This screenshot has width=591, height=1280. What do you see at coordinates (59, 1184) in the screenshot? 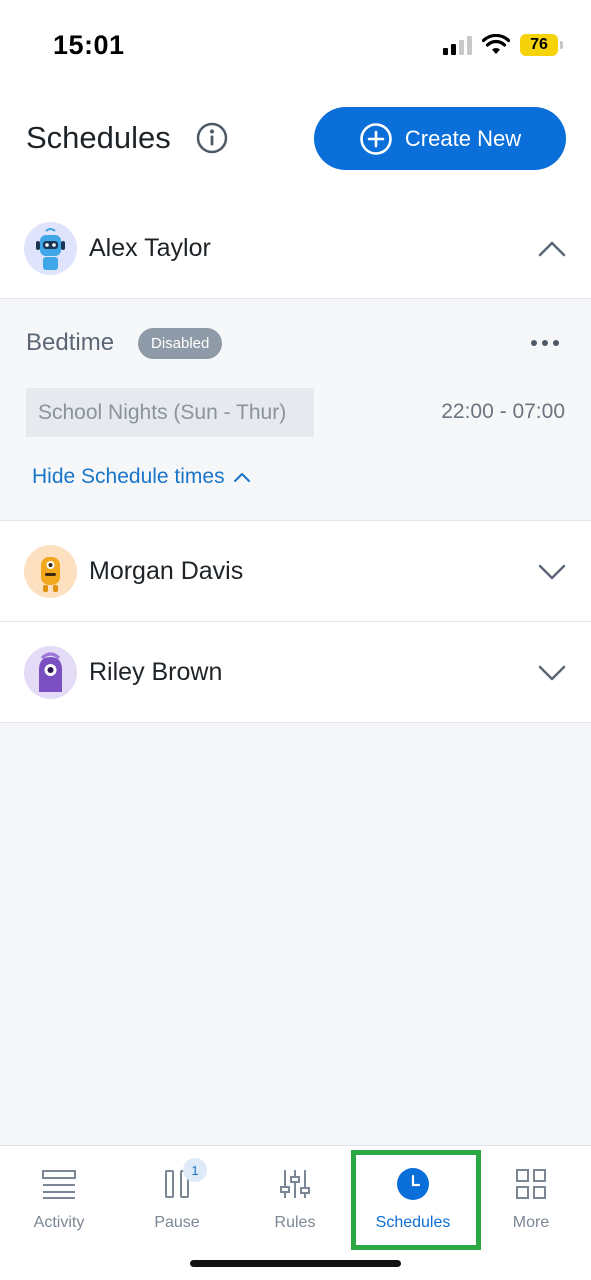
I see `activity-icon` at bounding box center [59, 1184].